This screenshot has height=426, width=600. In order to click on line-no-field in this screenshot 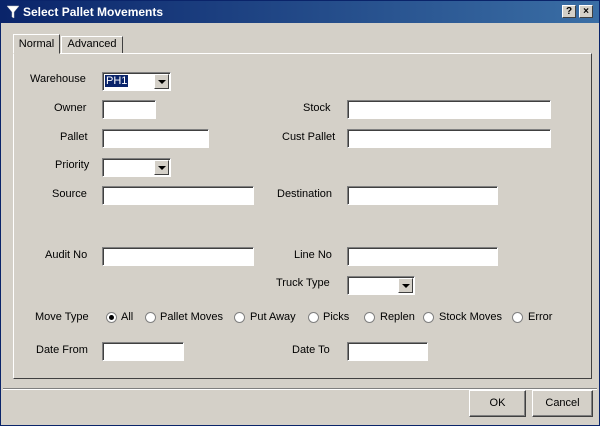, I will do `click(422, 256)`.